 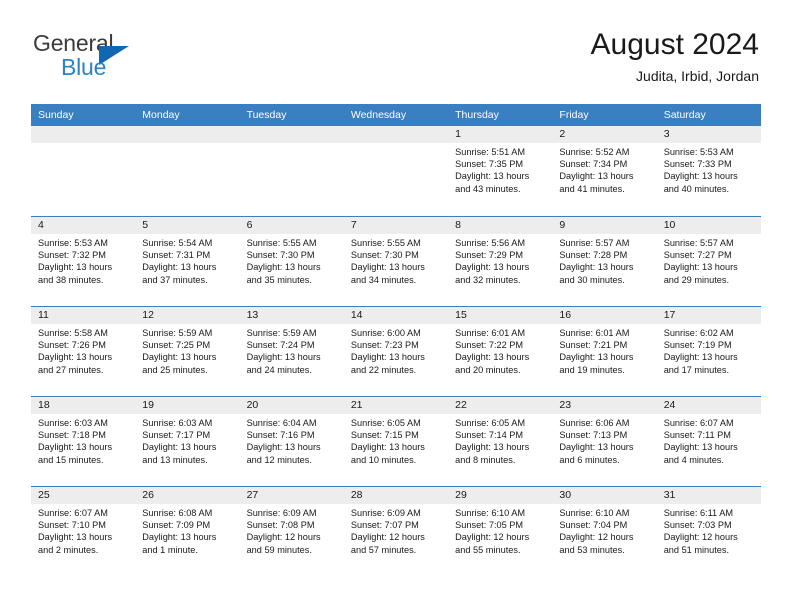 What do you see at coordinates (252, 405) in the screenshot?
I see `day-number: 20` at bounding box center [252, 405].